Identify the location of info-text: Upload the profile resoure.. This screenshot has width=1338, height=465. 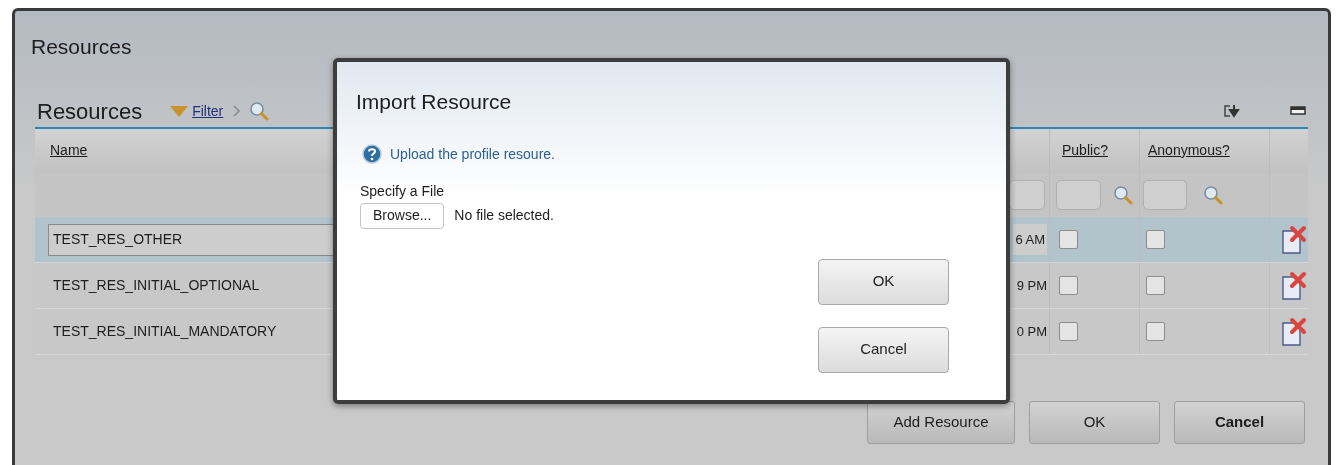
(472, 154).